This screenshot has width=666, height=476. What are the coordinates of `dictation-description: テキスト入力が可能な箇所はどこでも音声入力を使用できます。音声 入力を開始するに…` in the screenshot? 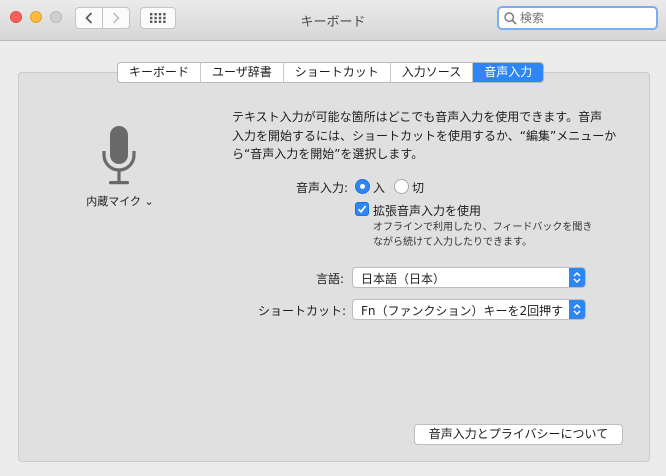 It's located at (424, 135).